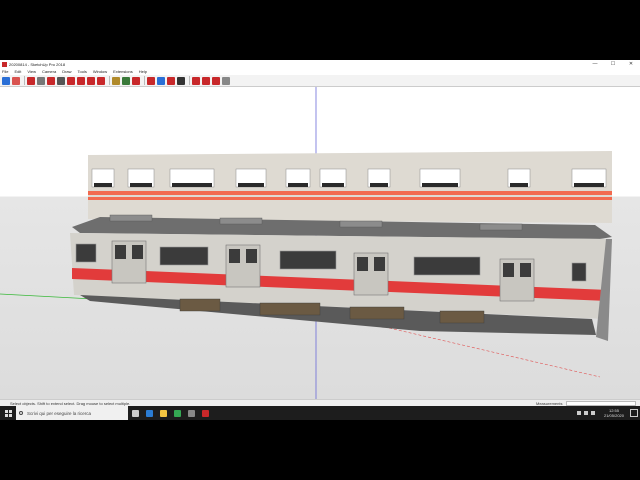 The image size is (640, 480). What do you see at coordinates (634, 413) in the screenshot?
I see `notification-icon` at bounding box center [634, 413].